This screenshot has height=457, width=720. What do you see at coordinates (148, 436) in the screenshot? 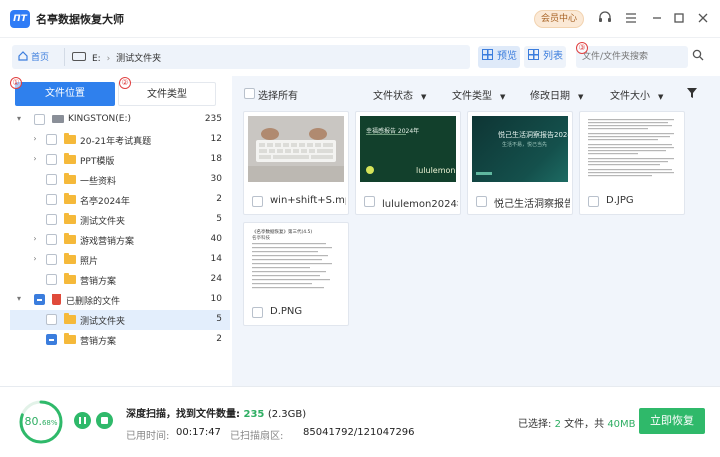
I see `elapsed-label: 已用时间:` at bounding box center [148, 436].